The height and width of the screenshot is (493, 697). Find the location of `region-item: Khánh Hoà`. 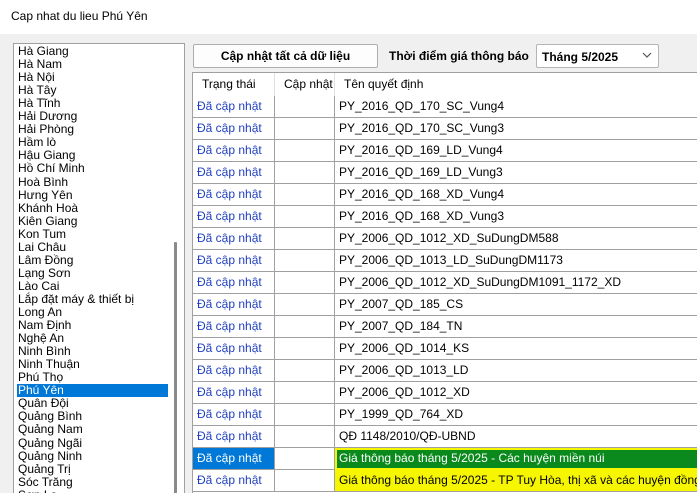

region-item: Khánh Hoà is located at coordinates (92, 208).